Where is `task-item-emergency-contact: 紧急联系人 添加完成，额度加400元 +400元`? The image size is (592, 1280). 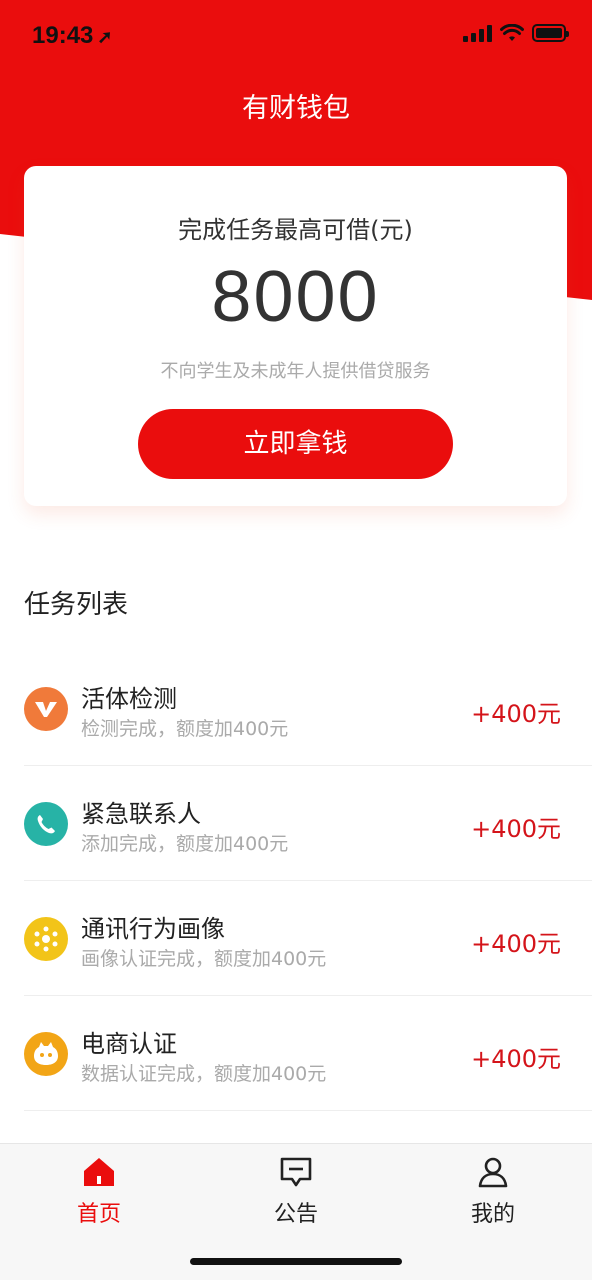
task-item-emergency-contact: 紧急联系人 添加完成，额度加400元 +400元 is located at coordinates (308, 823).